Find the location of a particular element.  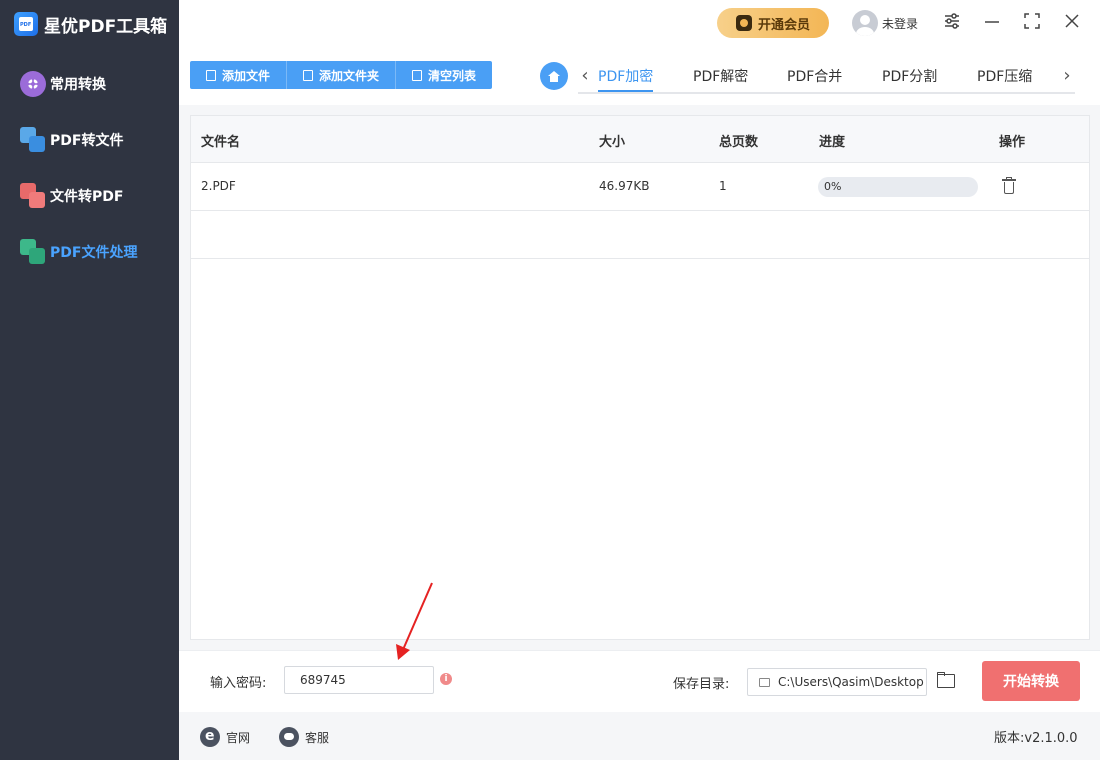

version-text: 版本:v2.1.0.0 is located at coordinates (1036, 738).